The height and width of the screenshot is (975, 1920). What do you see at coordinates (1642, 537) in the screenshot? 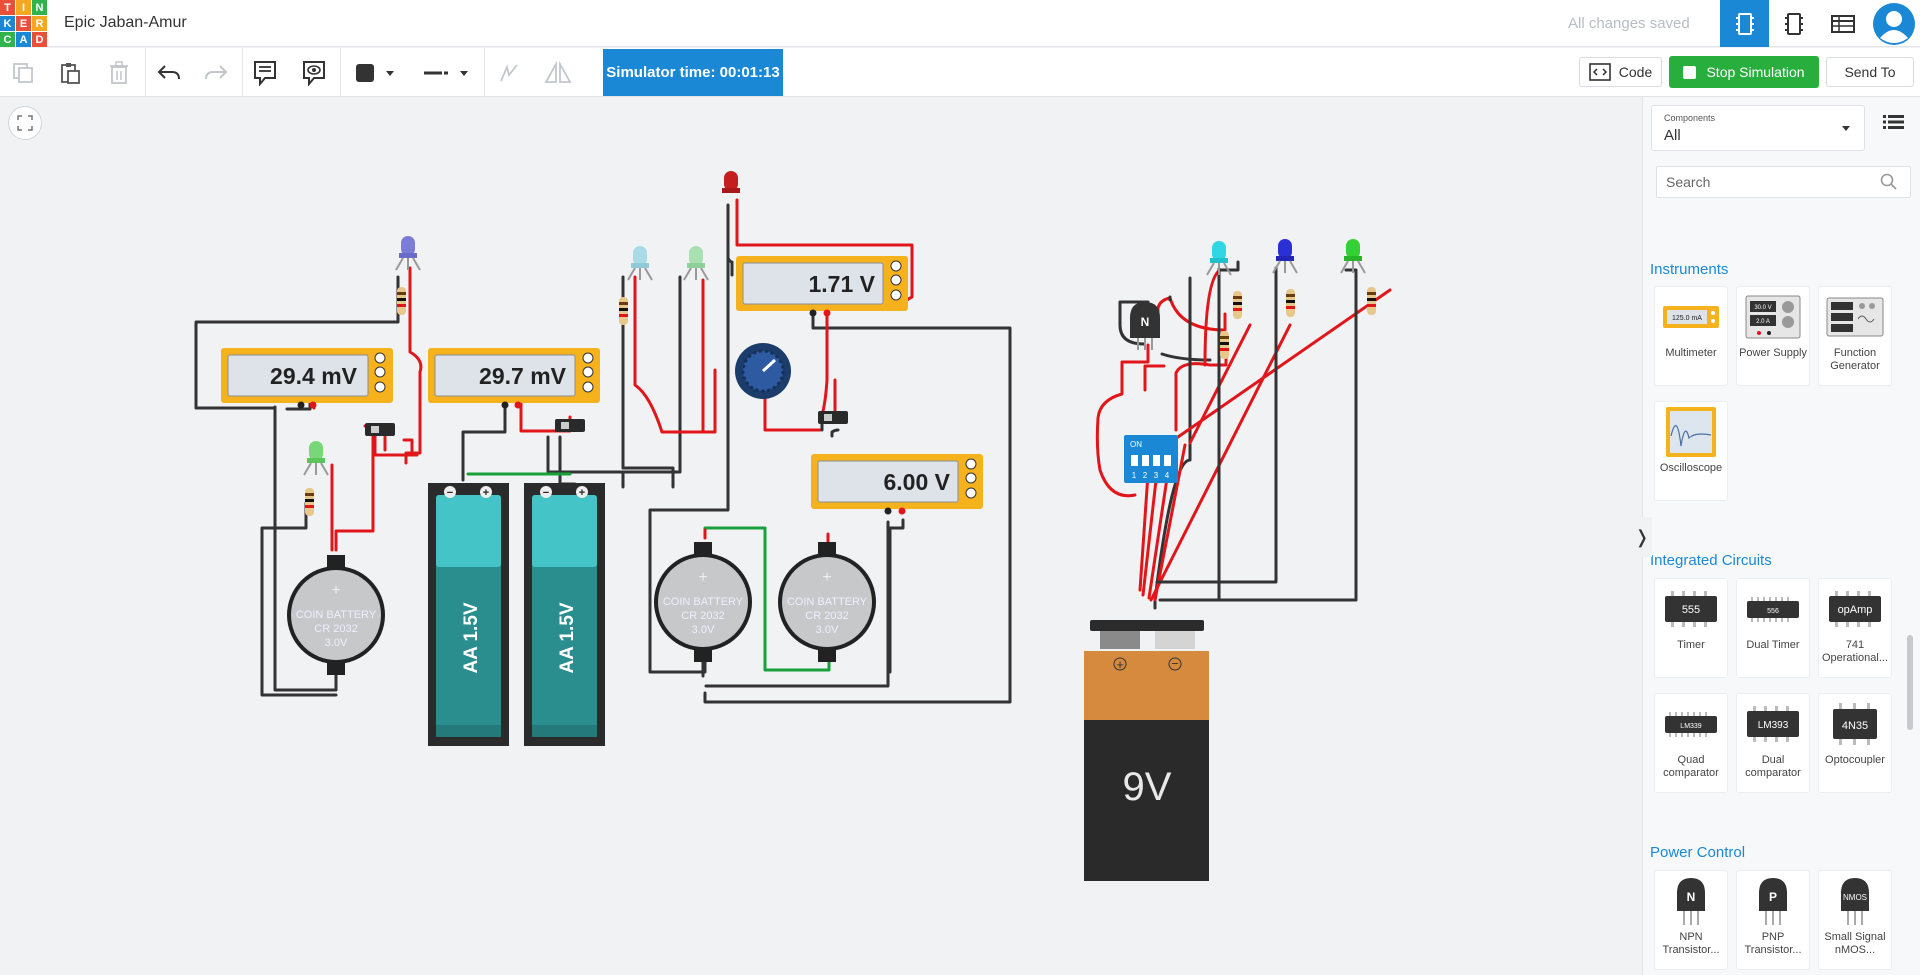
I see `collapse-panel-button: ❭` at bounding box center [1642, 537].